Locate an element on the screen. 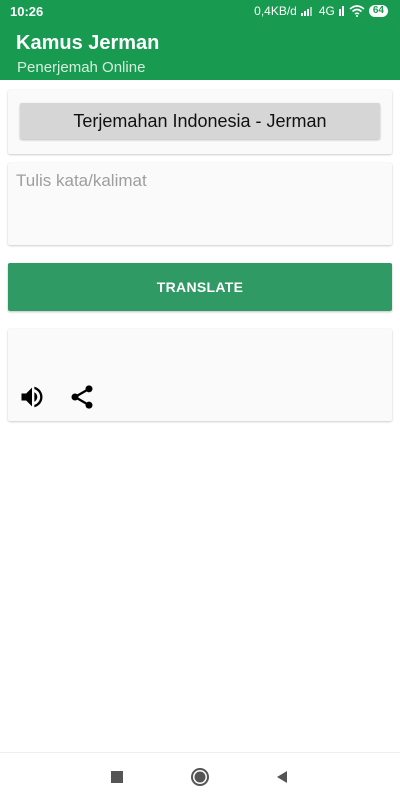 This screenshot has height=801, width=400. input-card is located at coordinates (200, 204).